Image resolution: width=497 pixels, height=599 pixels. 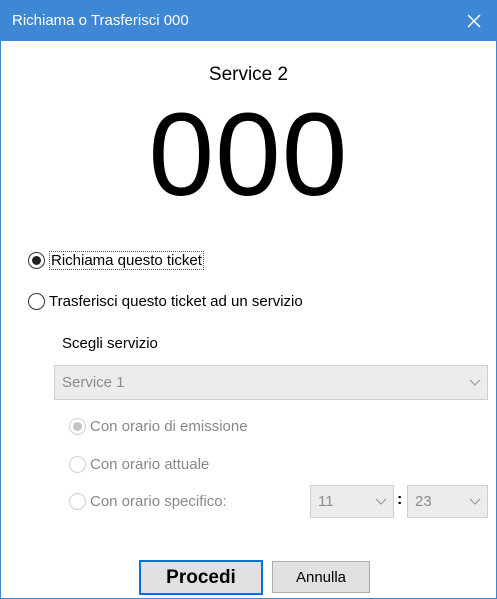 What do you see at coordinates (423, 501) in the screenshot?
I see `minute-select-value: 23` at bounding box center [423, 501].